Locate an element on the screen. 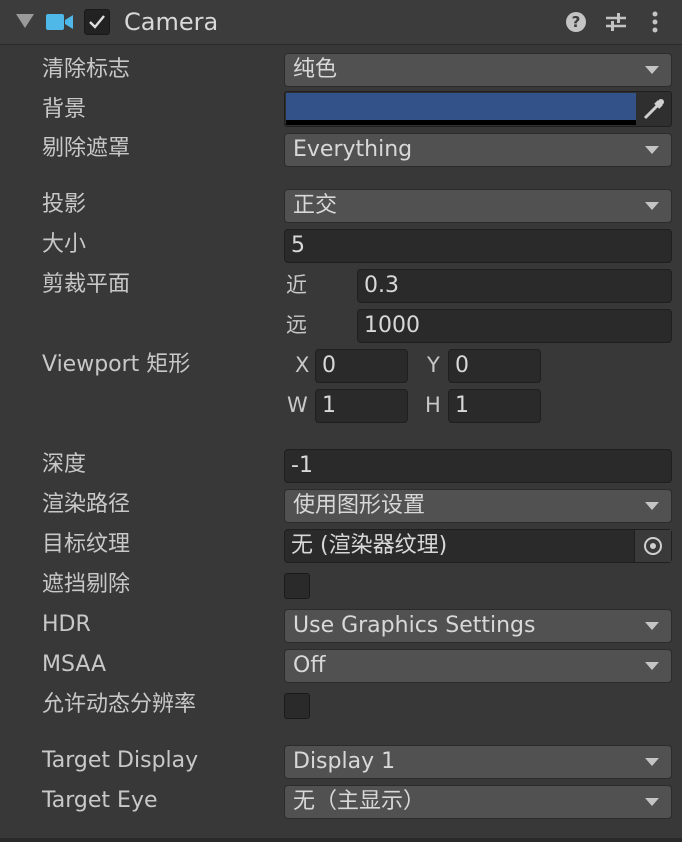  near-field: 0.3 is located at coordinates (514, 286).